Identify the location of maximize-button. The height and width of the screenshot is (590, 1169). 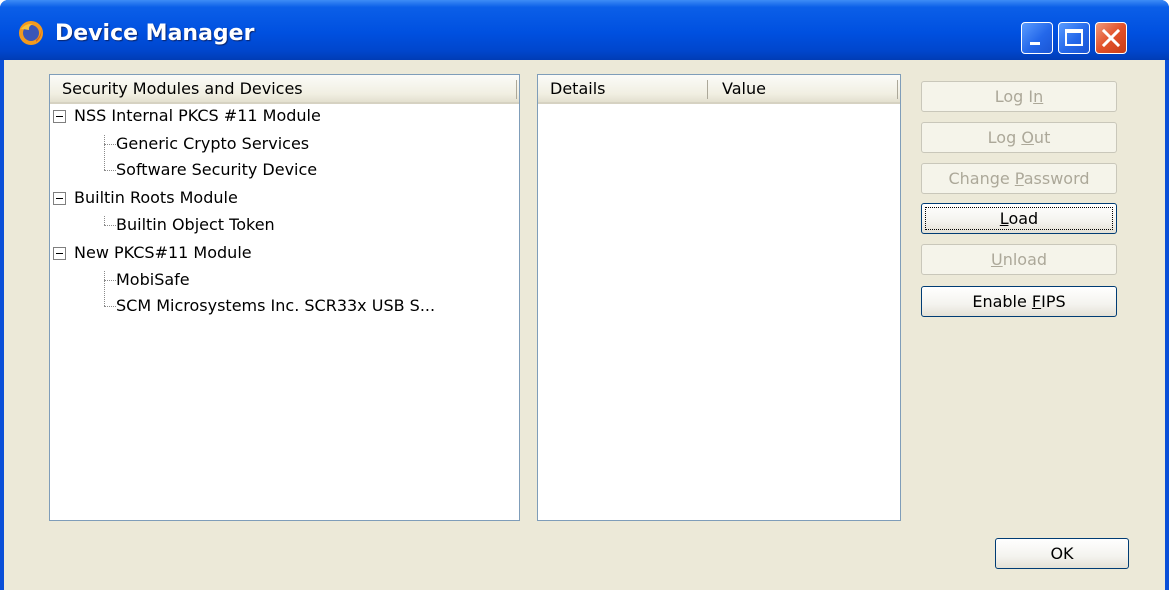
(1074, 38).